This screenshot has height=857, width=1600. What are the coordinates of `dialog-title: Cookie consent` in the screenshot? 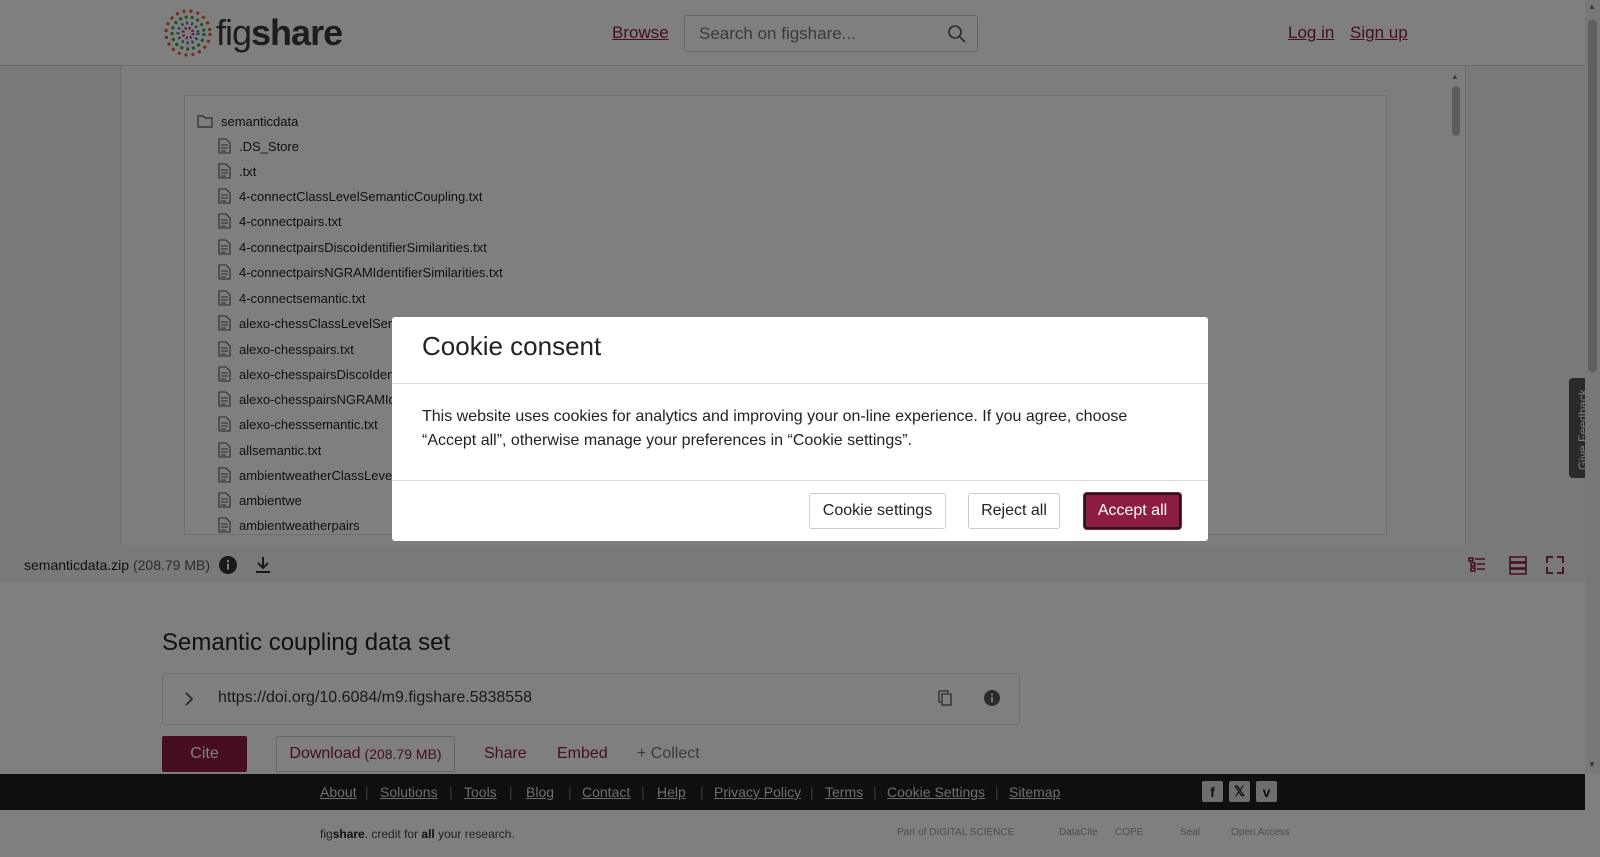 It's located at (512, 346).